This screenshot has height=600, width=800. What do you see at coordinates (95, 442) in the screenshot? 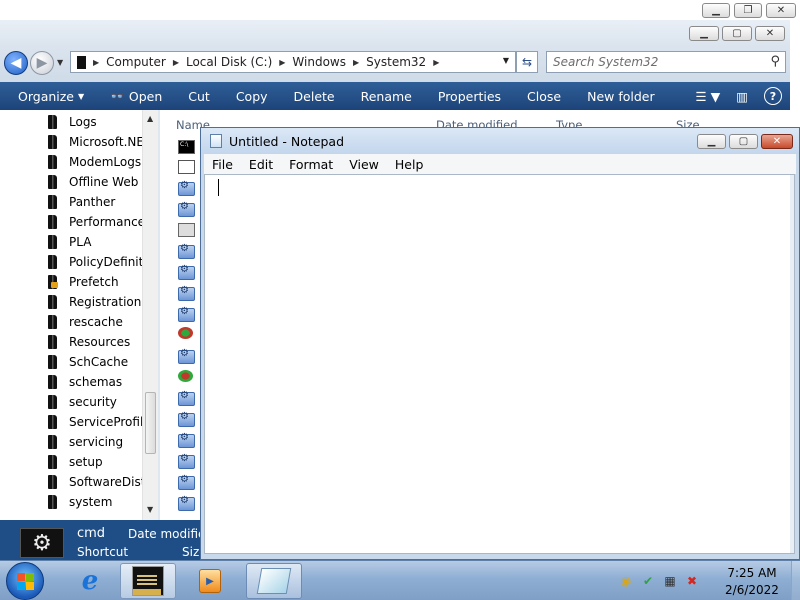
I see `sidebar-item-servicing: servicing` at bounding box center [95, 442].